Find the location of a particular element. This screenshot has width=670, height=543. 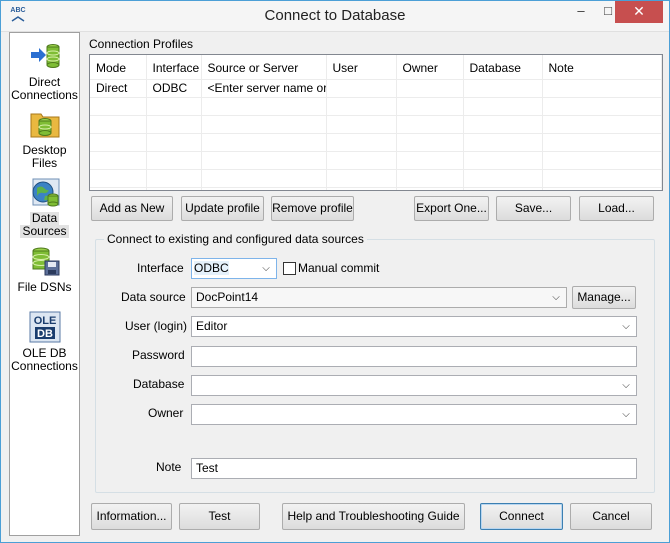

sidebar-item-data-sources: Data Sources is located at coordinates (44, 207).